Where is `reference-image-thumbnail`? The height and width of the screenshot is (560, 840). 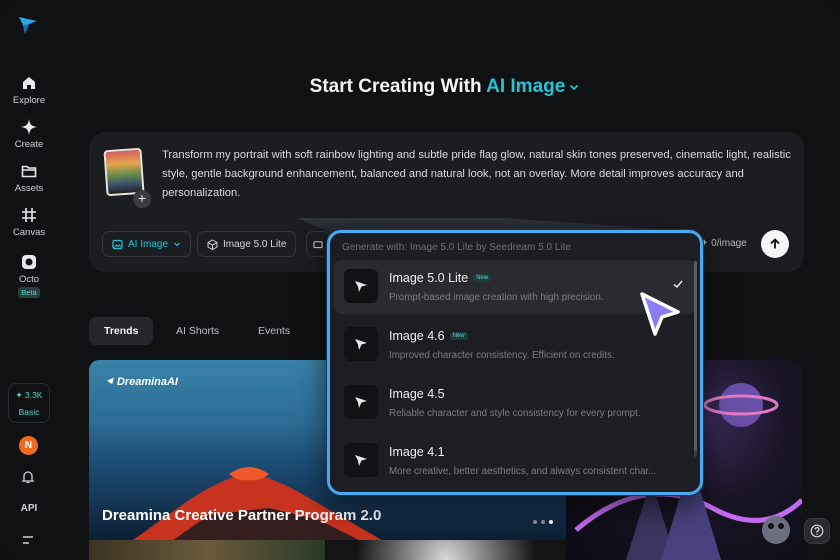 reference-image-thumbnail is located at coordinates (124, 172).